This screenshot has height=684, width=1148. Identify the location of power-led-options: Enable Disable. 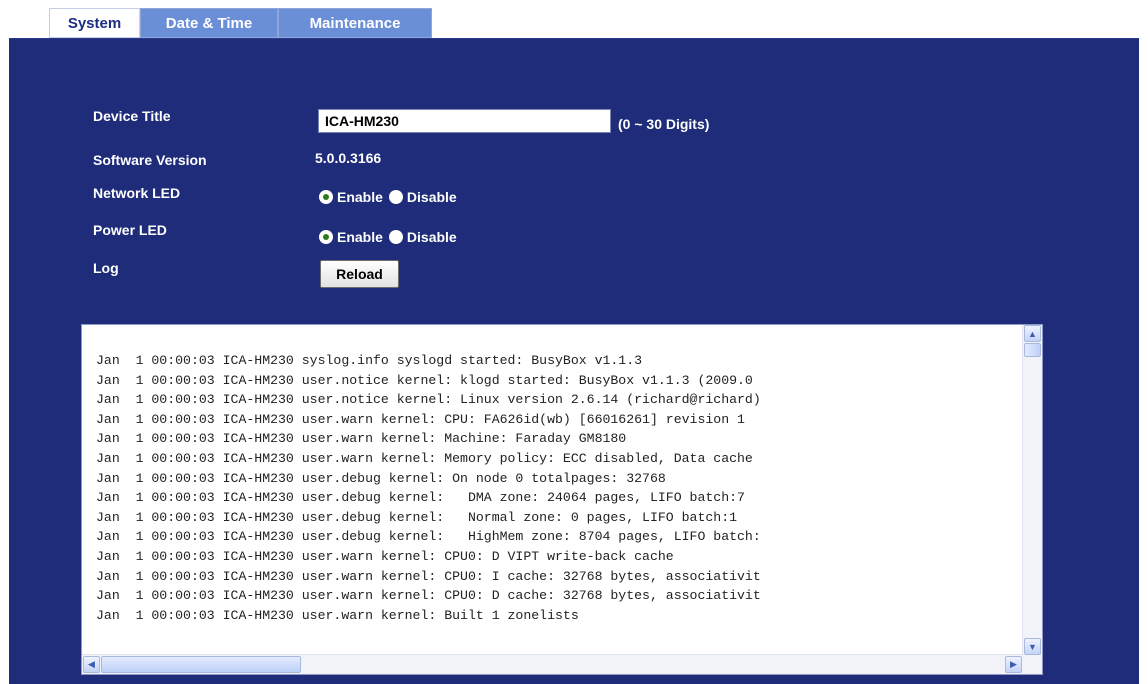
(391, 237).